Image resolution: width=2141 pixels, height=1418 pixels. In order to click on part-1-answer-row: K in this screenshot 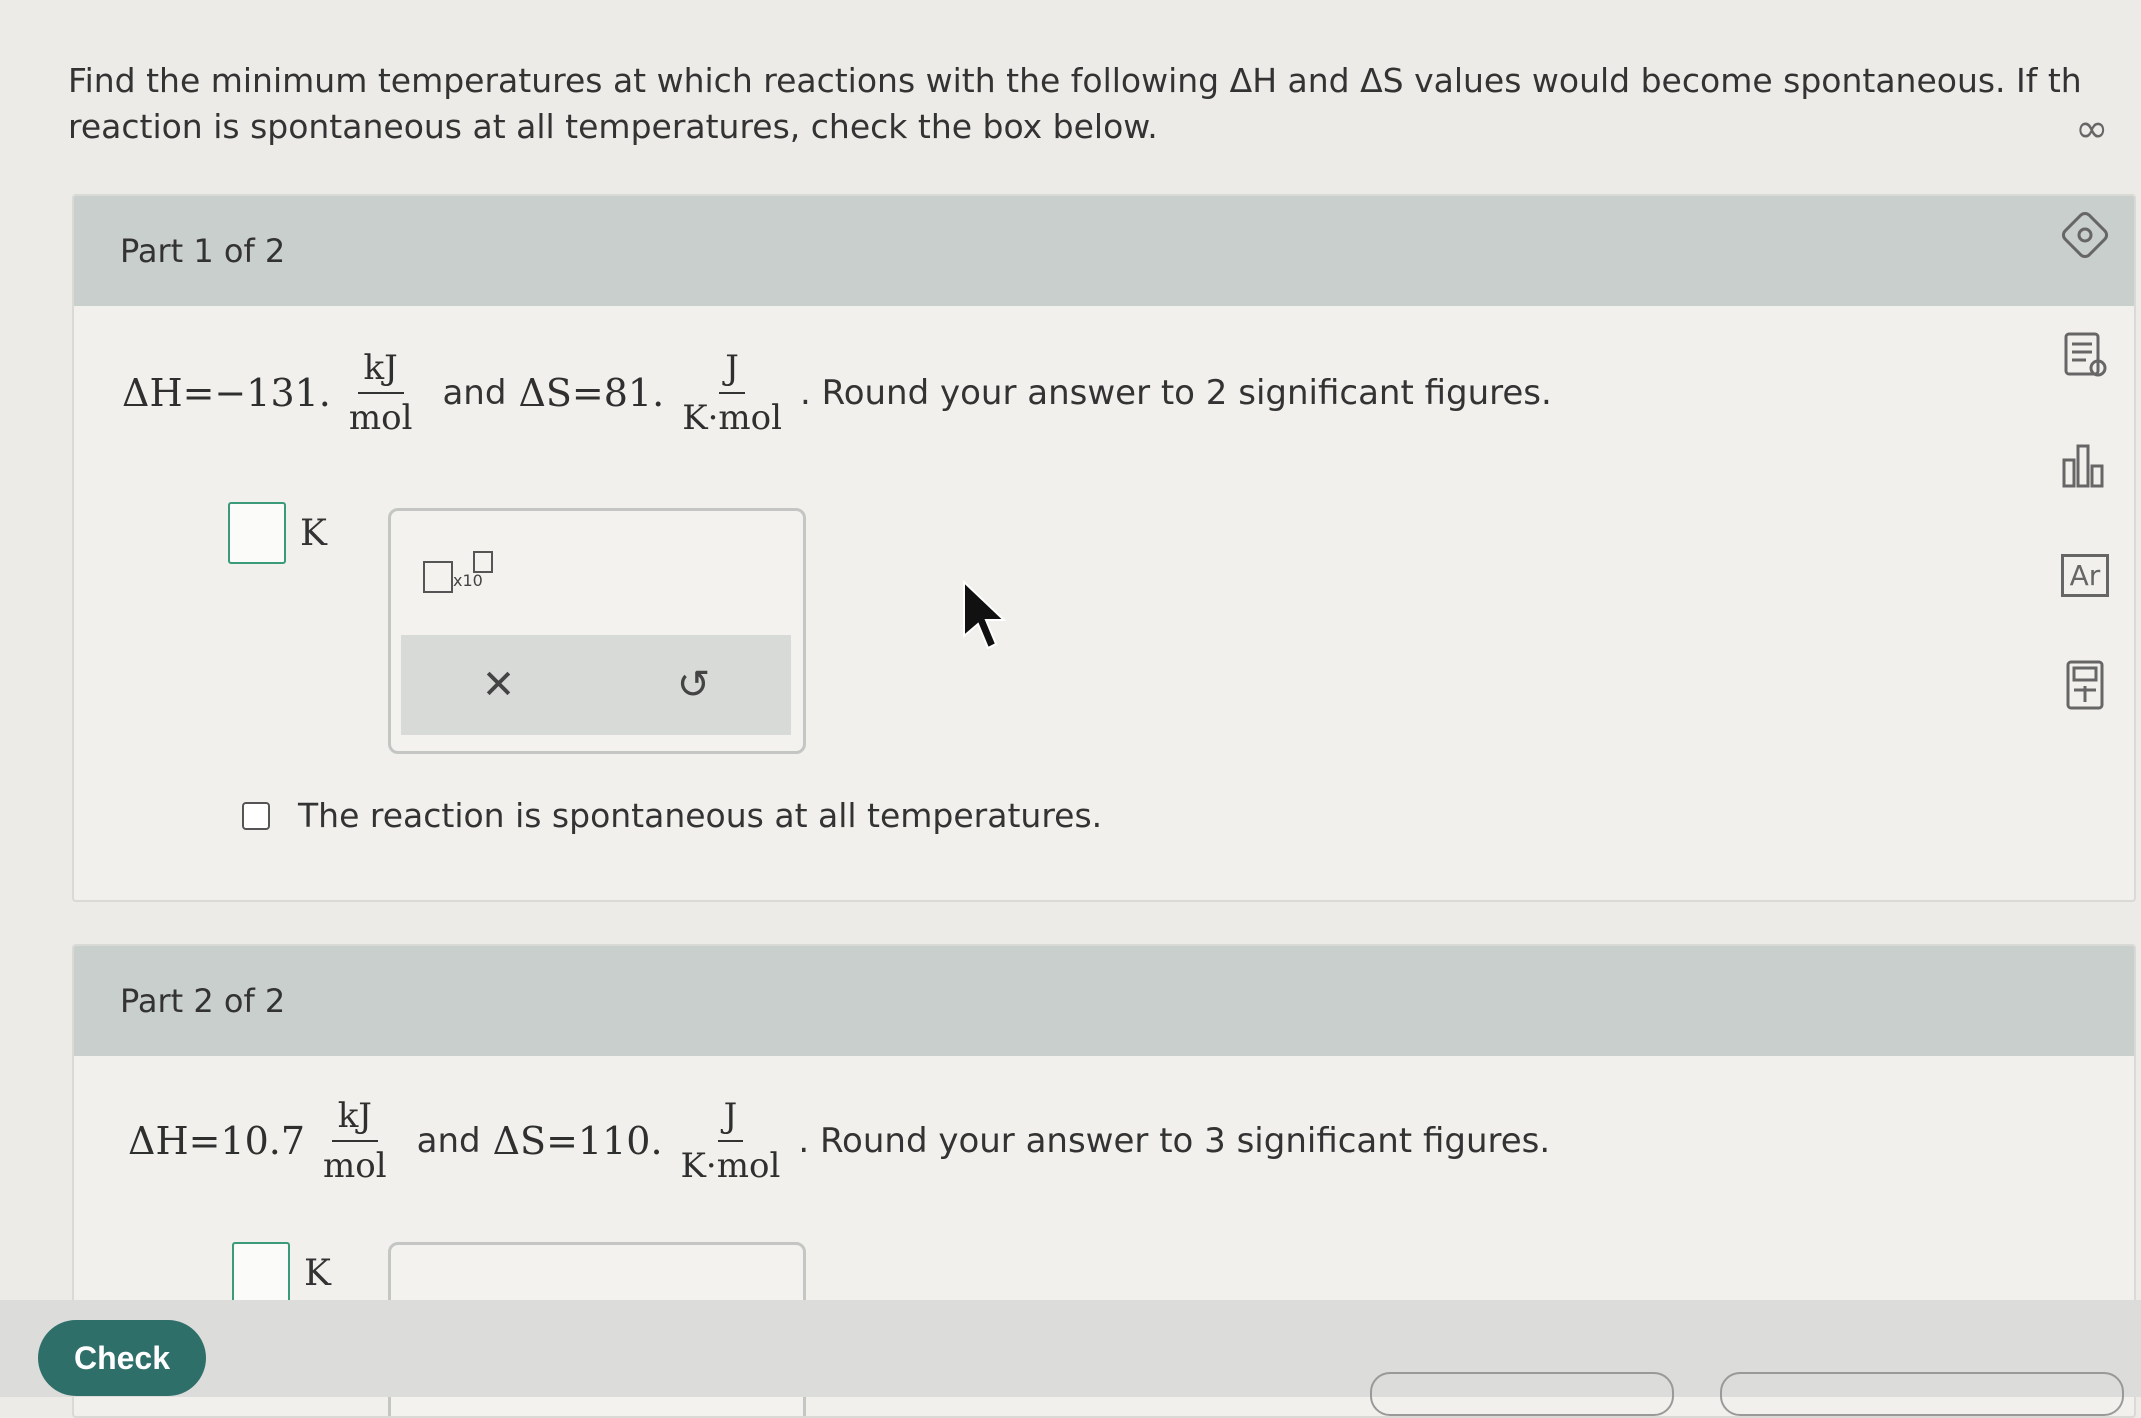, I will do `click(277, 533)`.